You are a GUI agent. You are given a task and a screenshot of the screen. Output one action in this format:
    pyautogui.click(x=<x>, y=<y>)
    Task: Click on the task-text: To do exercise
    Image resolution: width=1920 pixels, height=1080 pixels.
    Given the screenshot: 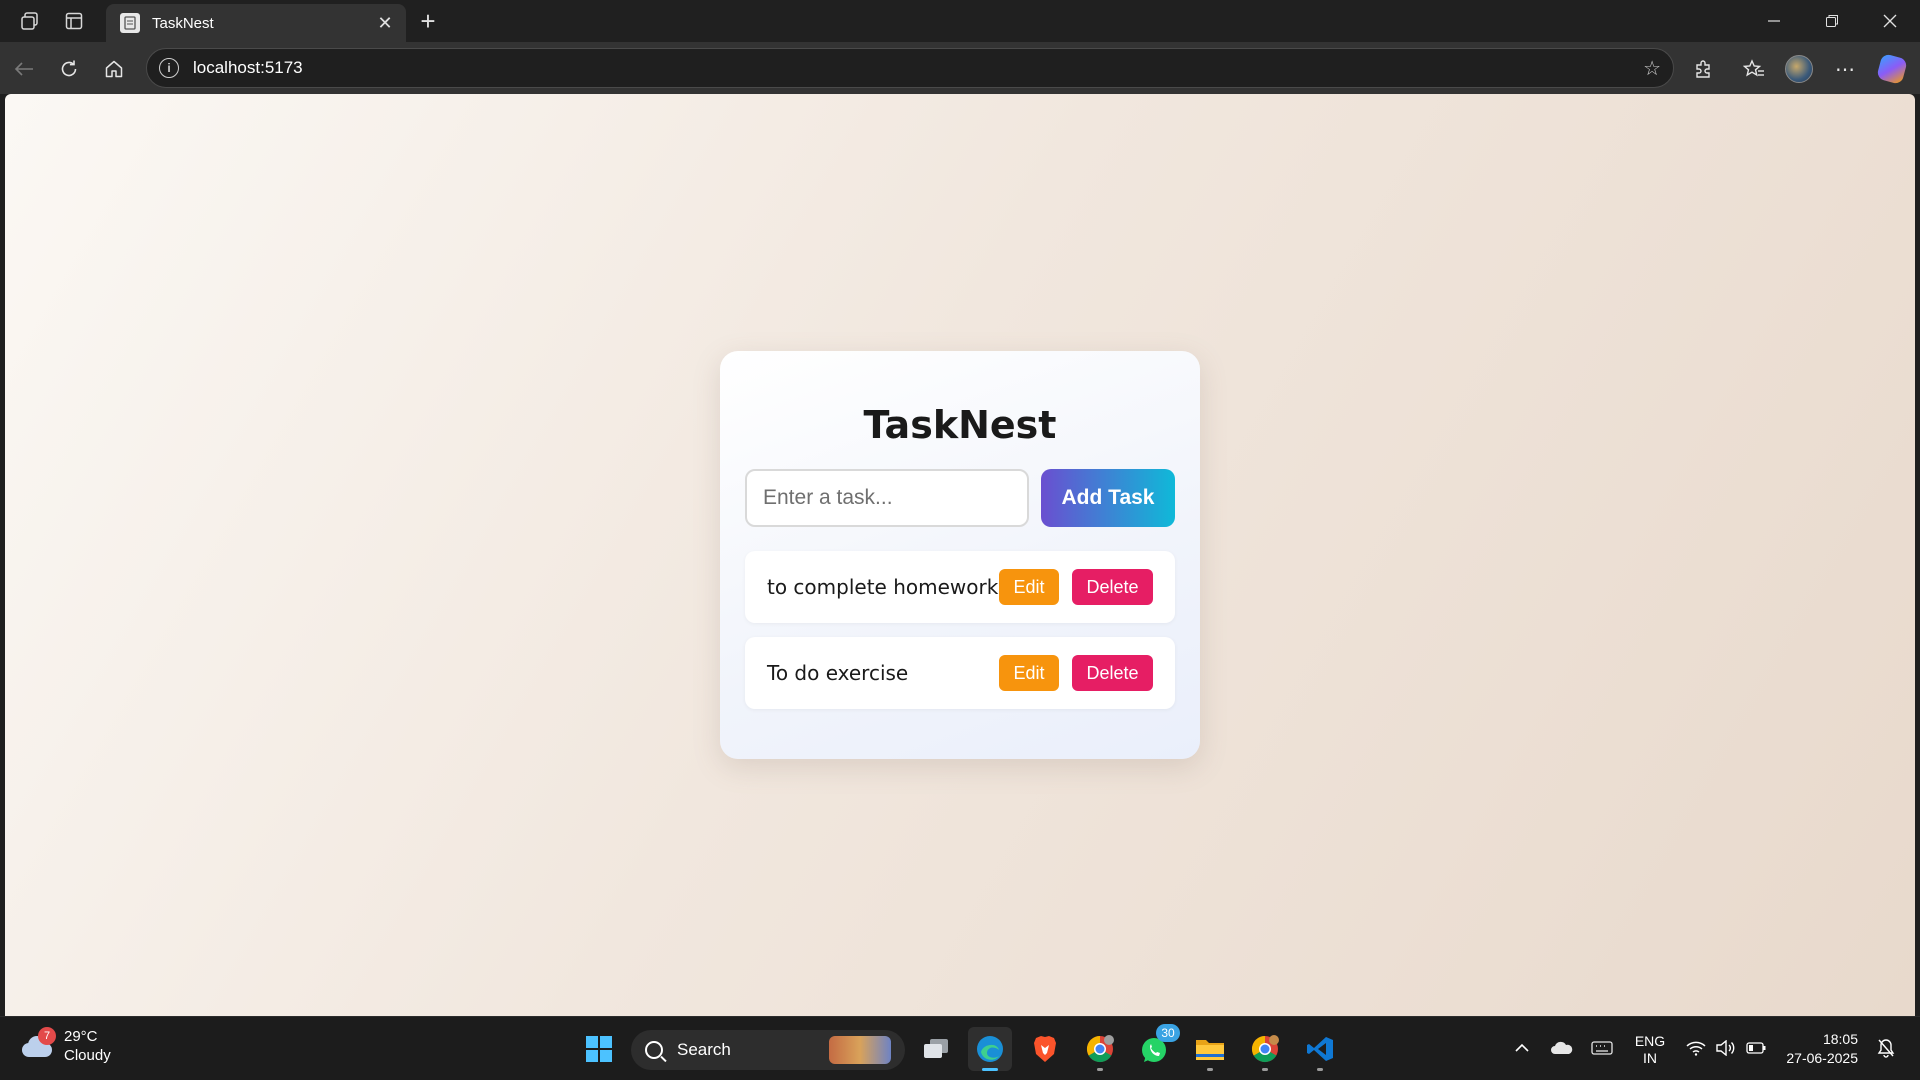 What is the action you would take?
    pyautogui.click(x=838, y=673)
    